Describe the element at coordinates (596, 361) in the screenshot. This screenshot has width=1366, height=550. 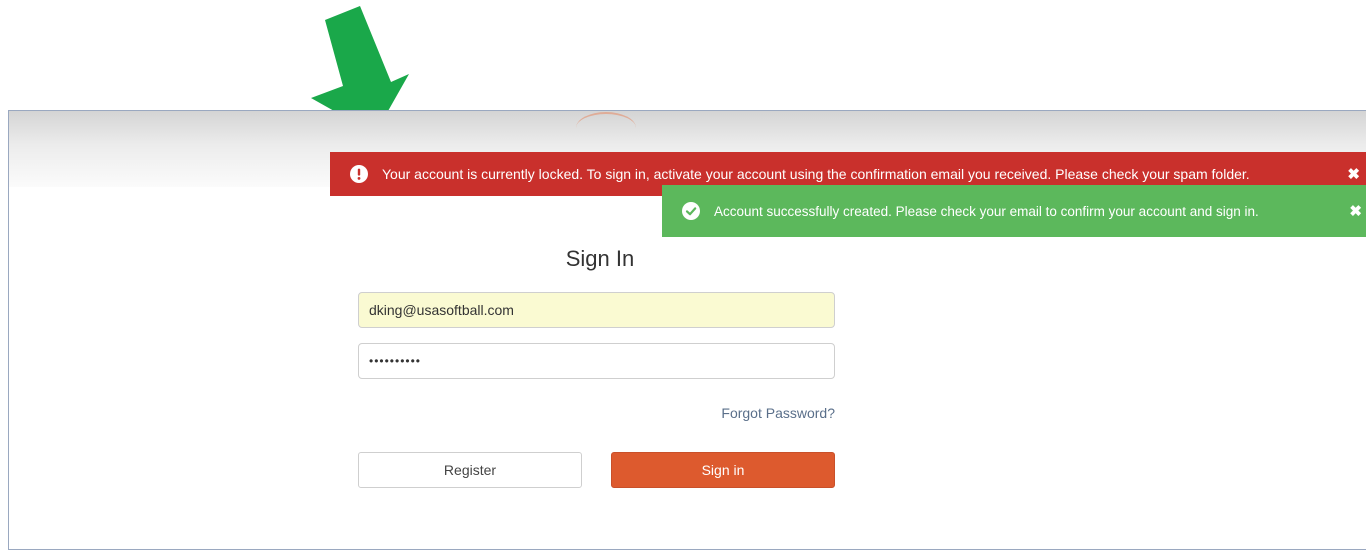
I see `password-field` at that location.